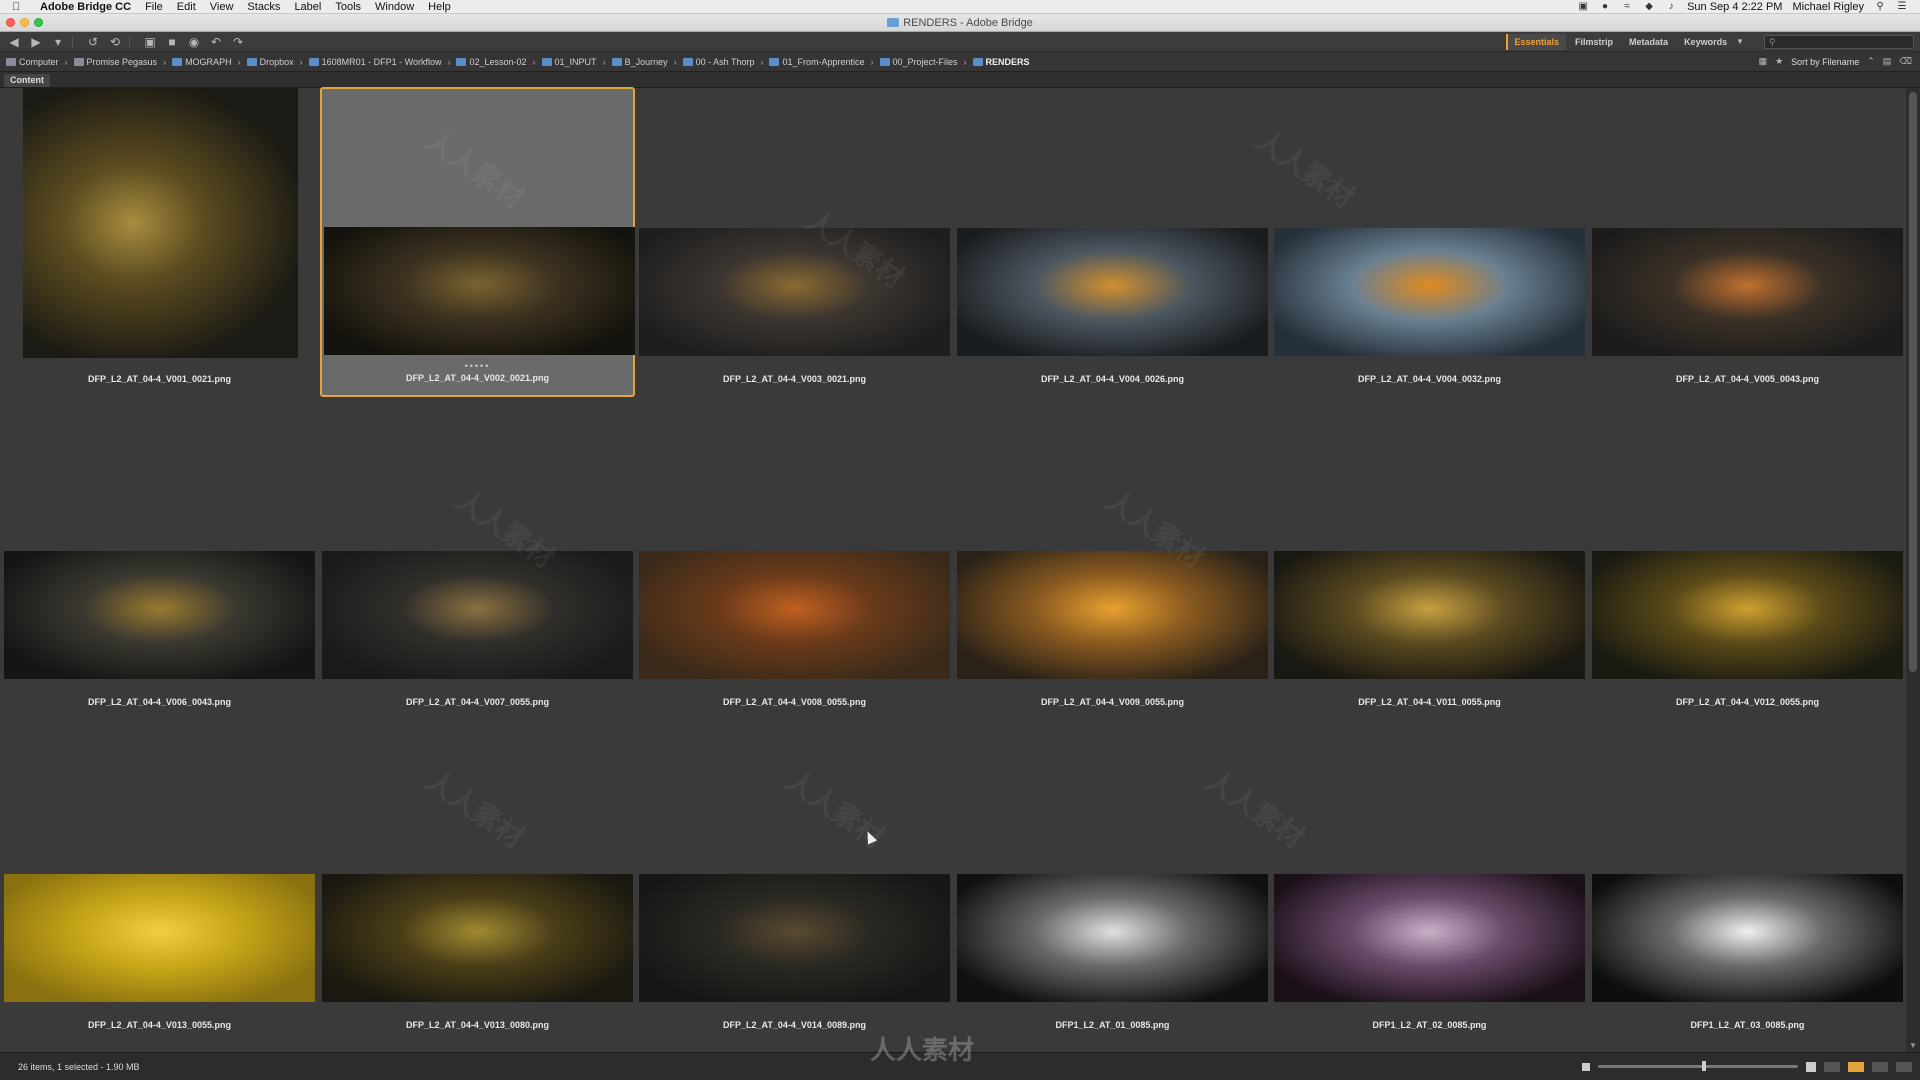 The width and height of the screenshot is (1920, 1080). Describe the element at coordinates (1705, 42) in the screenshot. I see `workspace-keywords: Keywords` at that location.